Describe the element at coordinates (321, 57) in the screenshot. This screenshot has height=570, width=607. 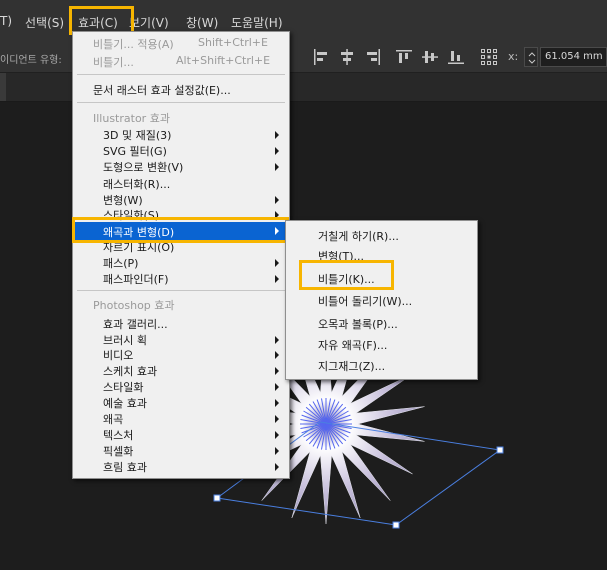
I see `align-left-icon` at that location.